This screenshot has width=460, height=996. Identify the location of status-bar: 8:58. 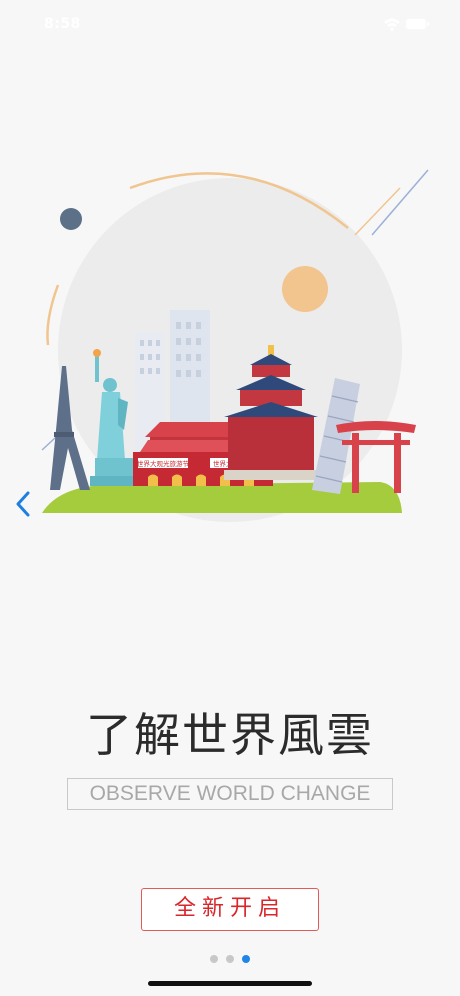
(230, 24).